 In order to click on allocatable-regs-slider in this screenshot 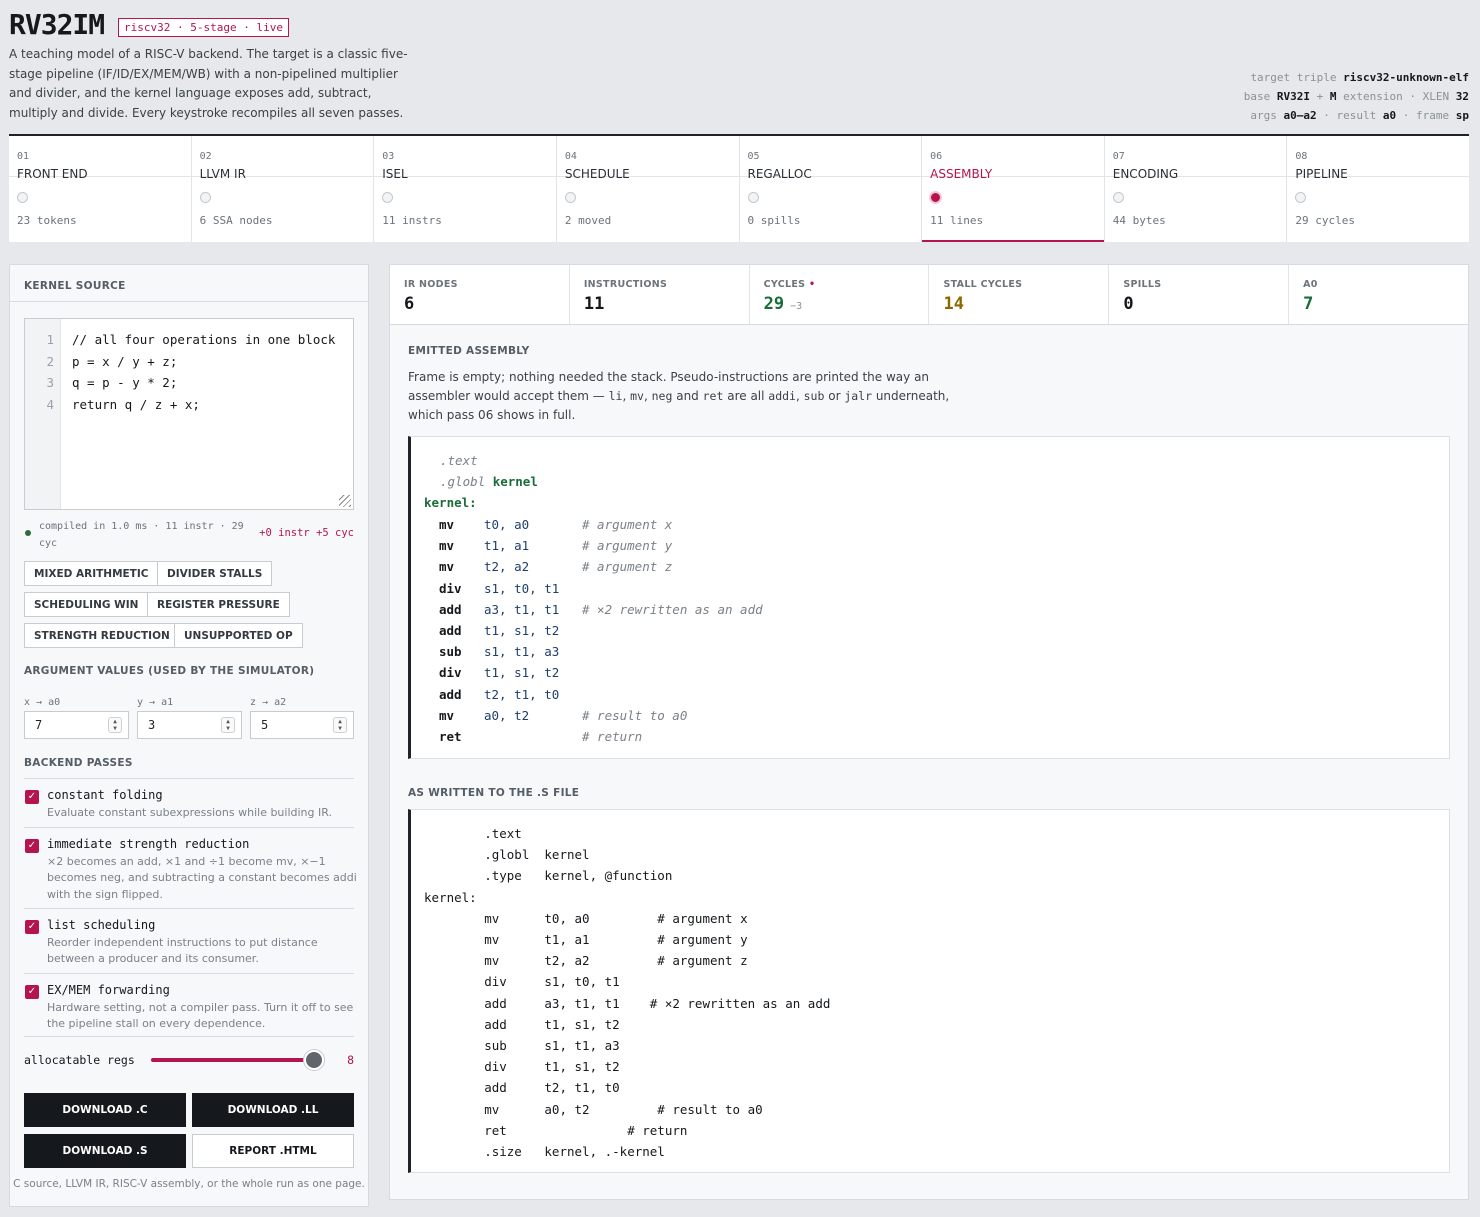, I will do `click(232, 1060)`.